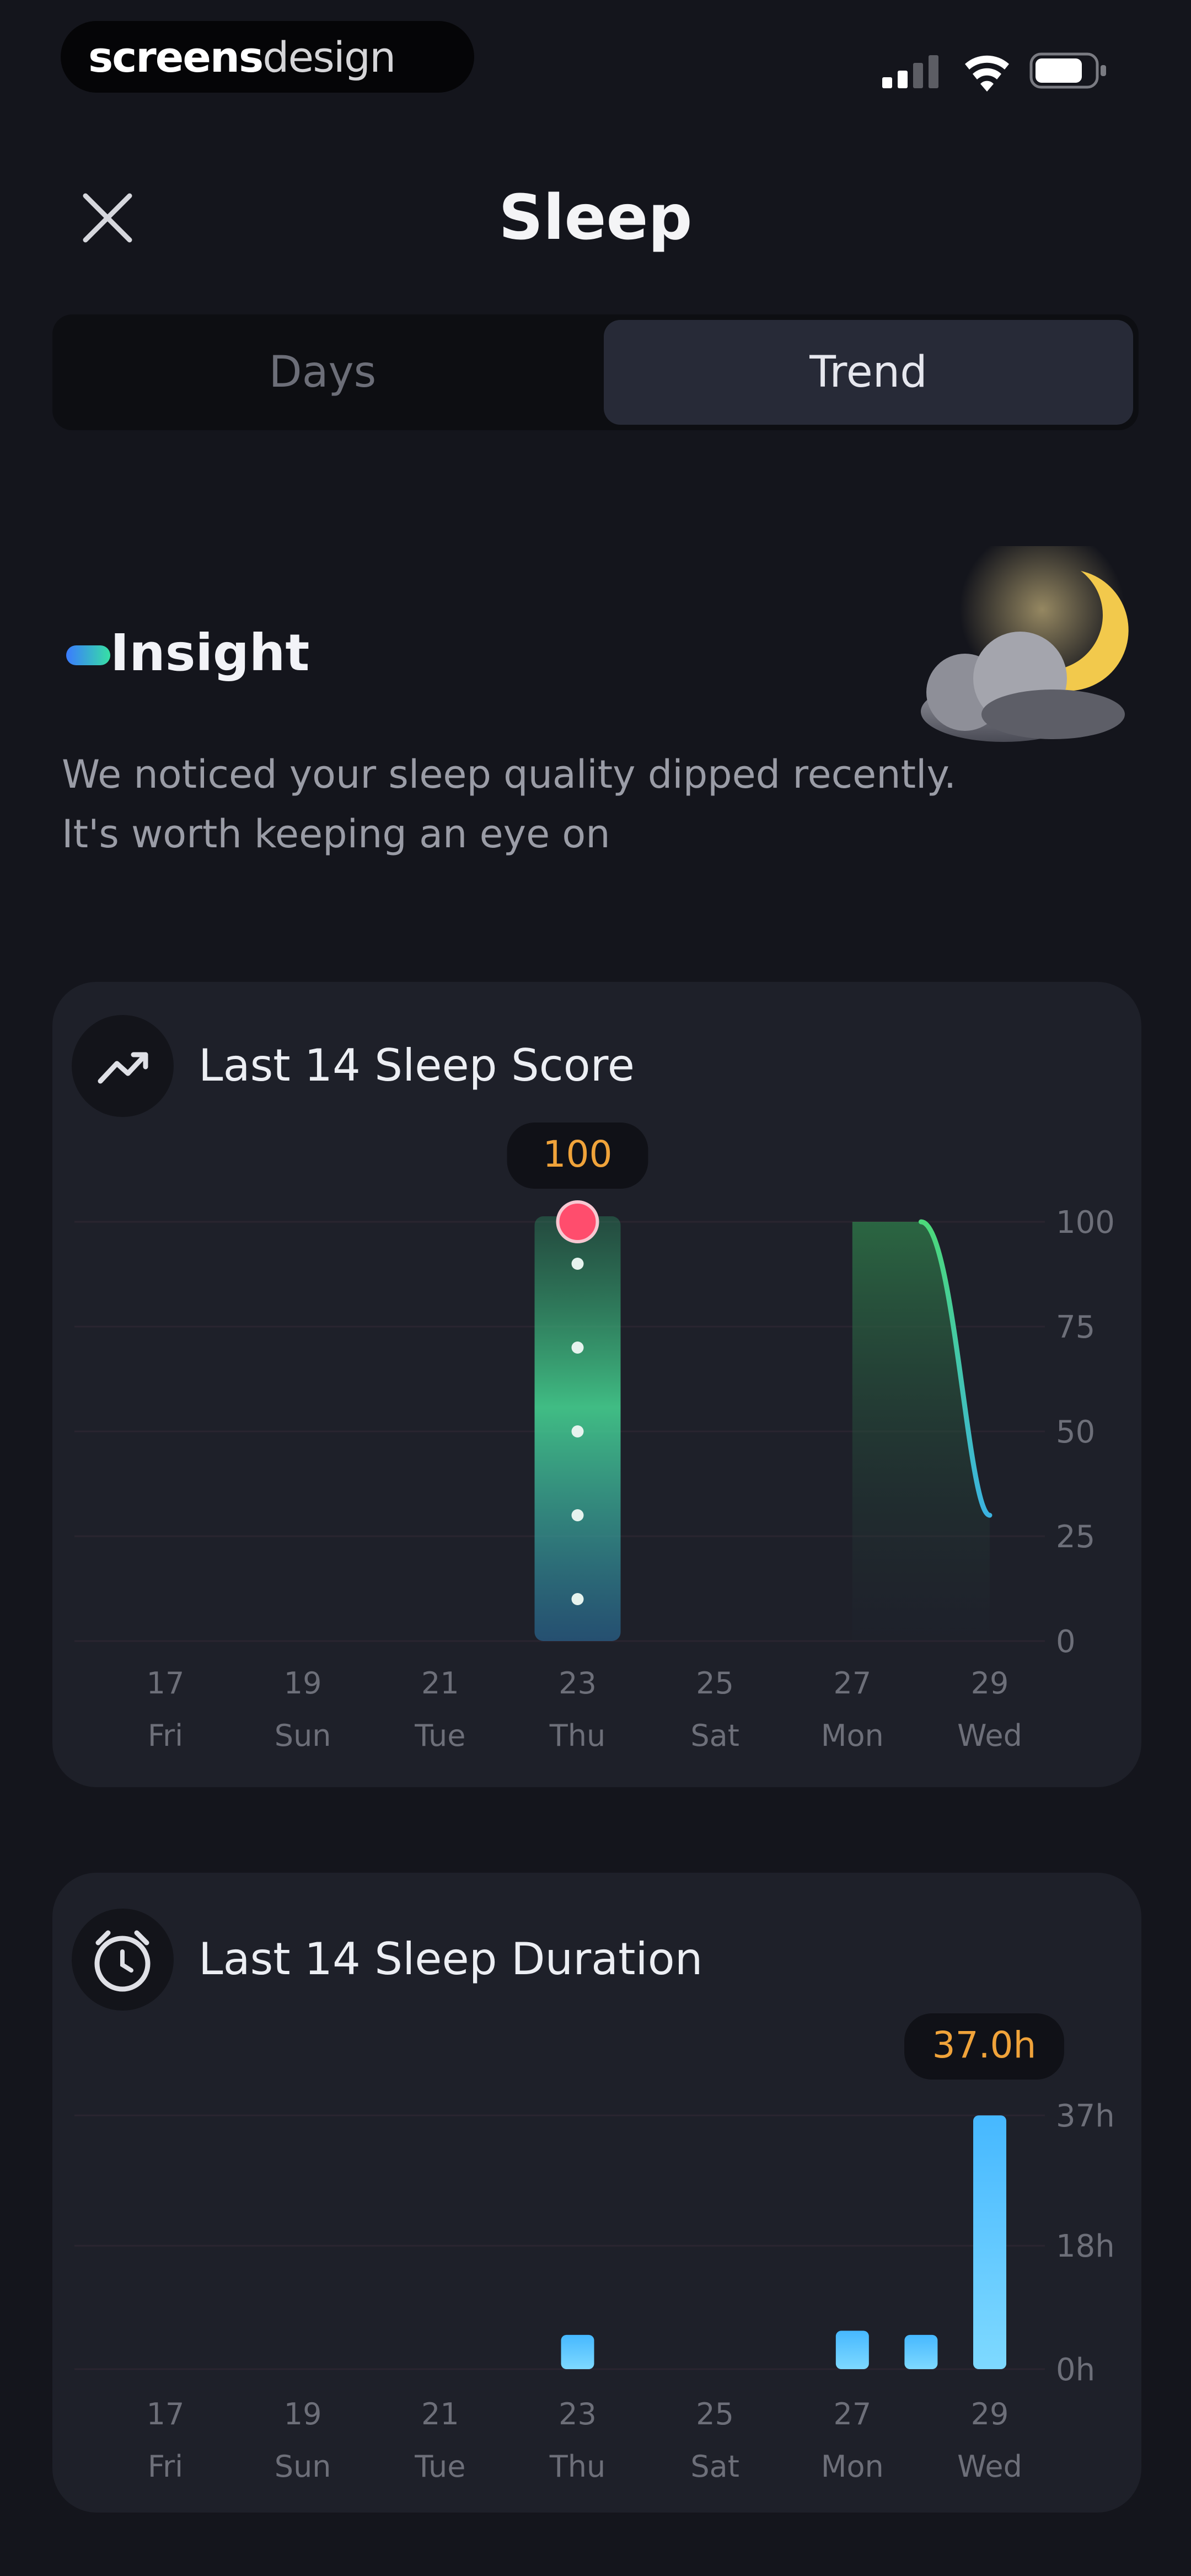 This screenshot has height=2576, width=1191. What do you see at coordinates (1067, 70) in the screenshot?
I see `battery-icon` at bounding box center [1067, 70].